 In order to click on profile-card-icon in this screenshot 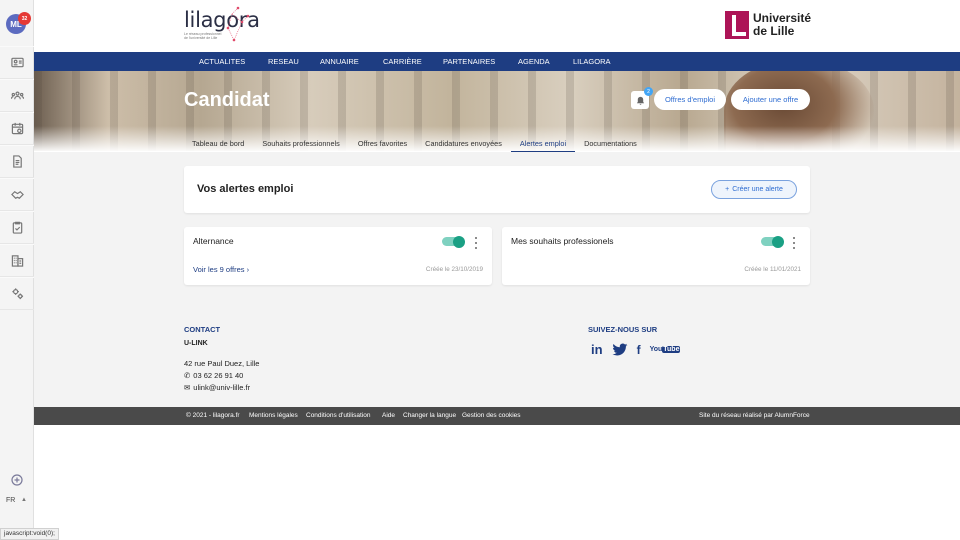, I will do `click(17, 62)`.